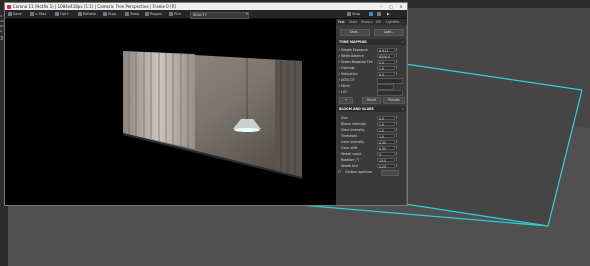 The width and height of the screenshot is (590, 266). I want to click on render-element-select: BEAUTY, so click(219, 15).